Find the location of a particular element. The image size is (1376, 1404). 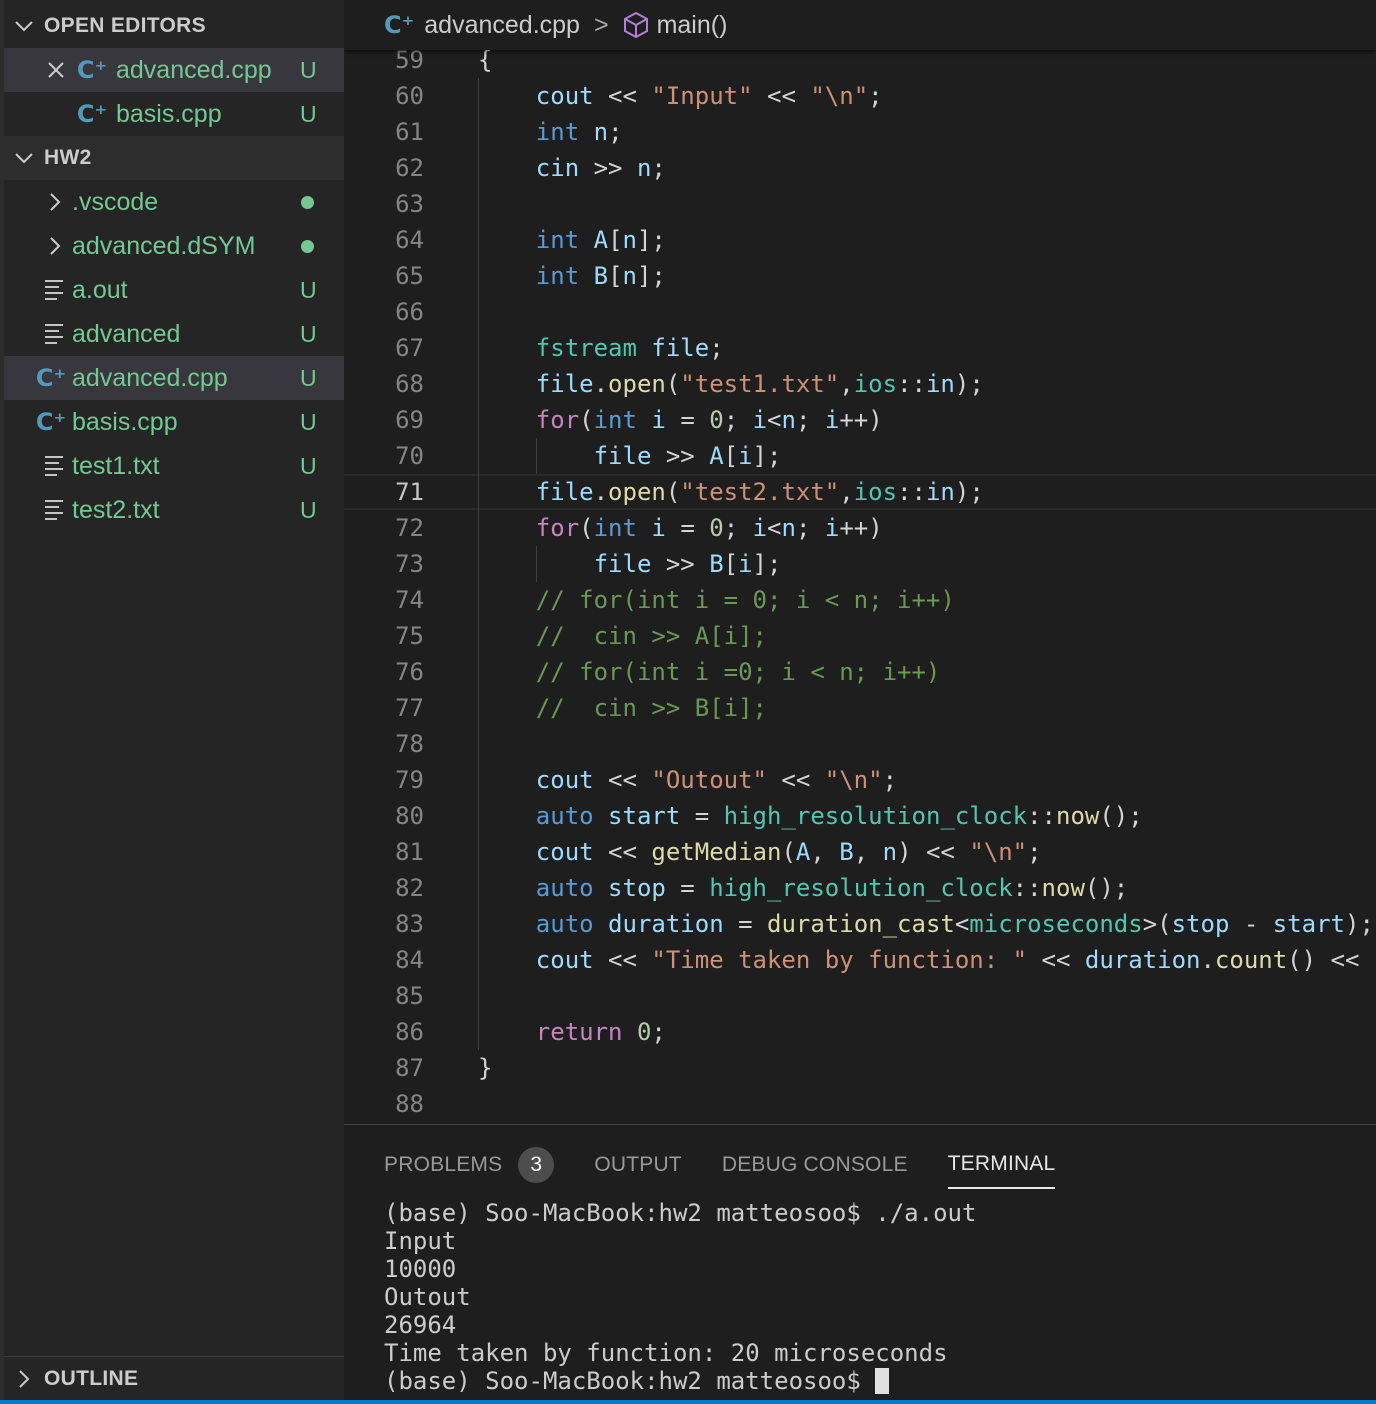

tab-label: PROBLEMS is located at coordinates (443, 1164).